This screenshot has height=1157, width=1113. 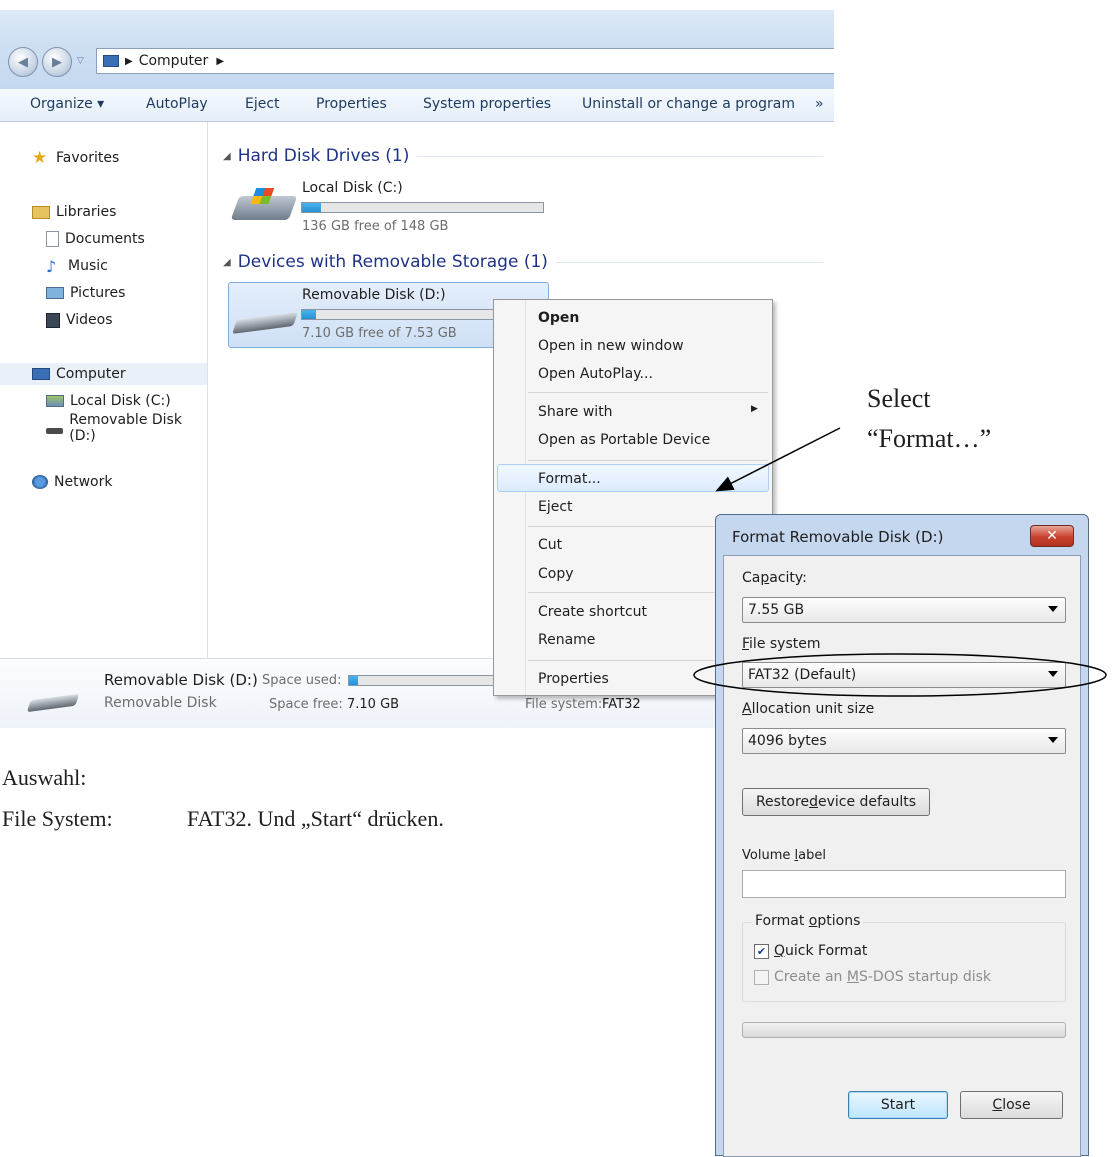 What do you see at coordinates (306, 704) in the screenshot?
I see `space-free-label: Space free:` at bounding box center [306, 704].